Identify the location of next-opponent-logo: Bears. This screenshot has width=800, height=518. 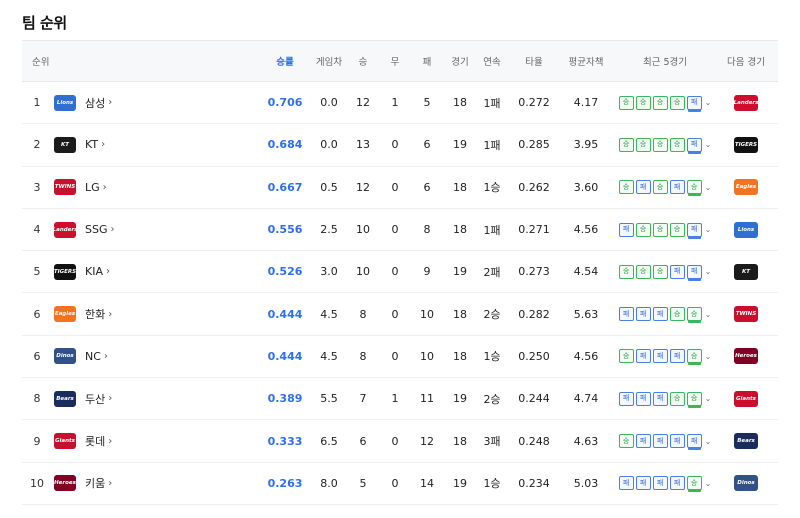
(746, 441).